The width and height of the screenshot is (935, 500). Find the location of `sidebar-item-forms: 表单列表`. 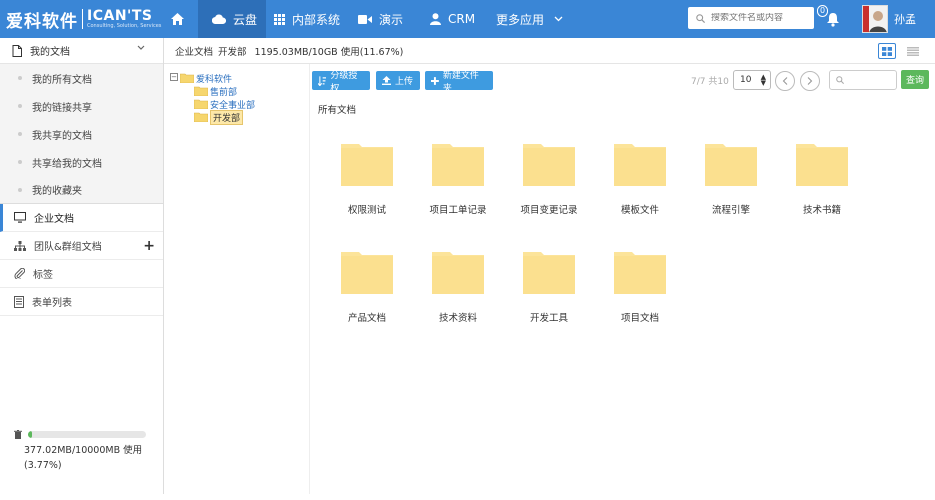

sidebar-item-forms: 表单列表 is located at coordinates (81, 302).